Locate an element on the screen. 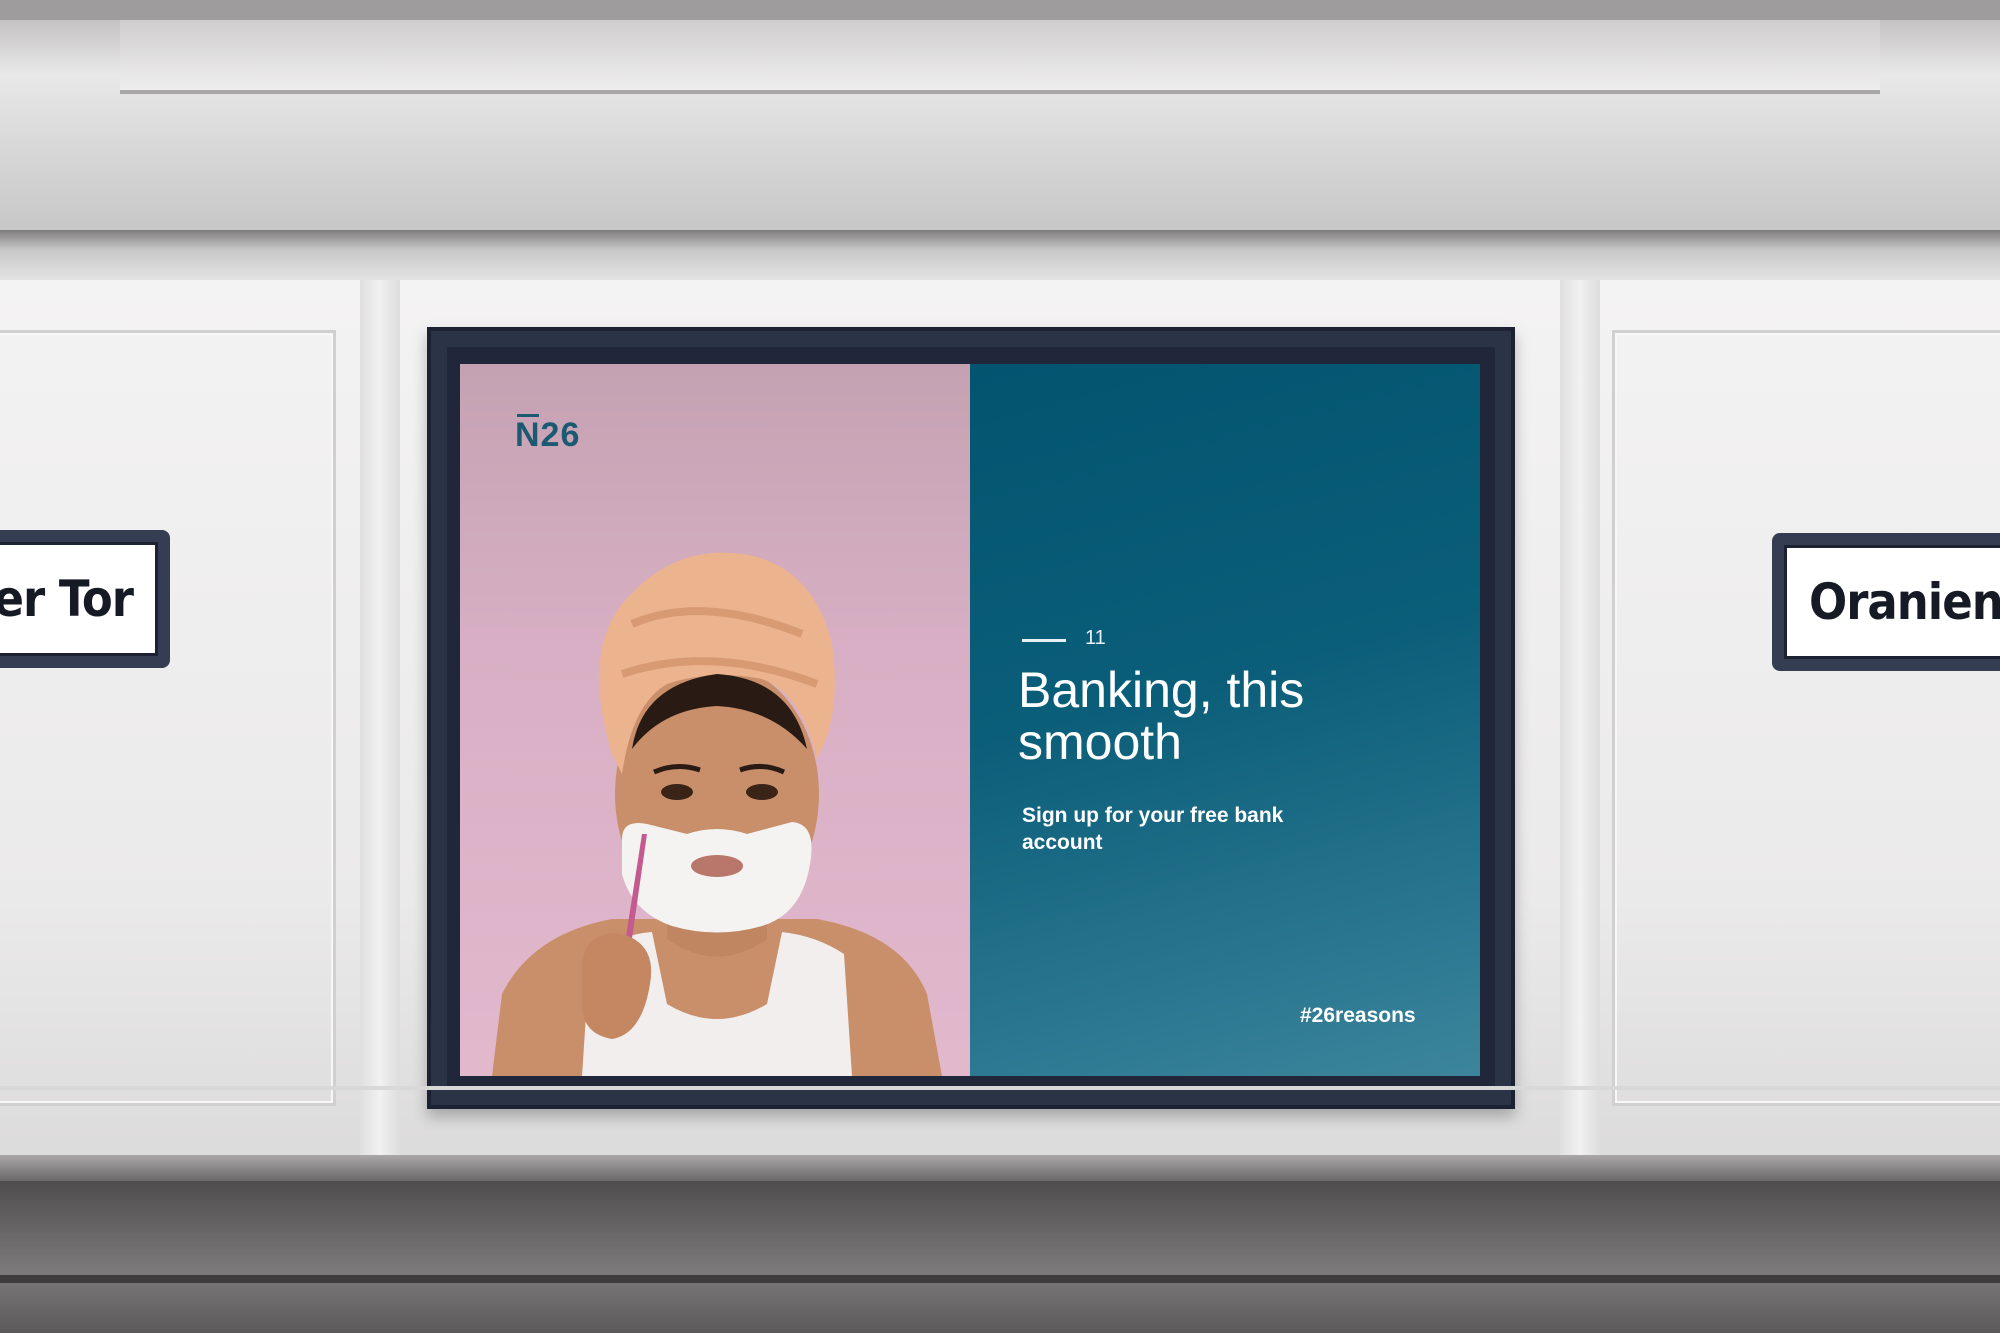 Image resolution: width=2000 pixels, height=1333 pixels. ceiling-molding-panel is located at coordinates (1000, 57).